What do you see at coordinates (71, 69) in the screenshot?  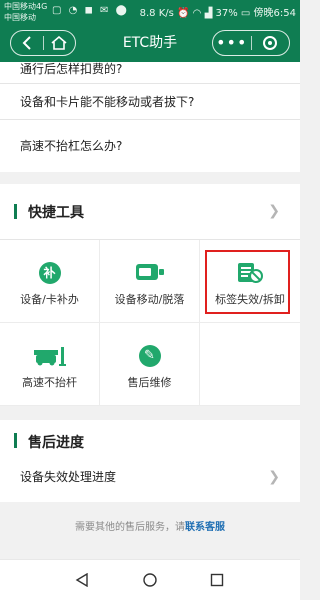 I see `faq-item-label: 通行后怎样扣费的?` at bounding box center [71, 69].